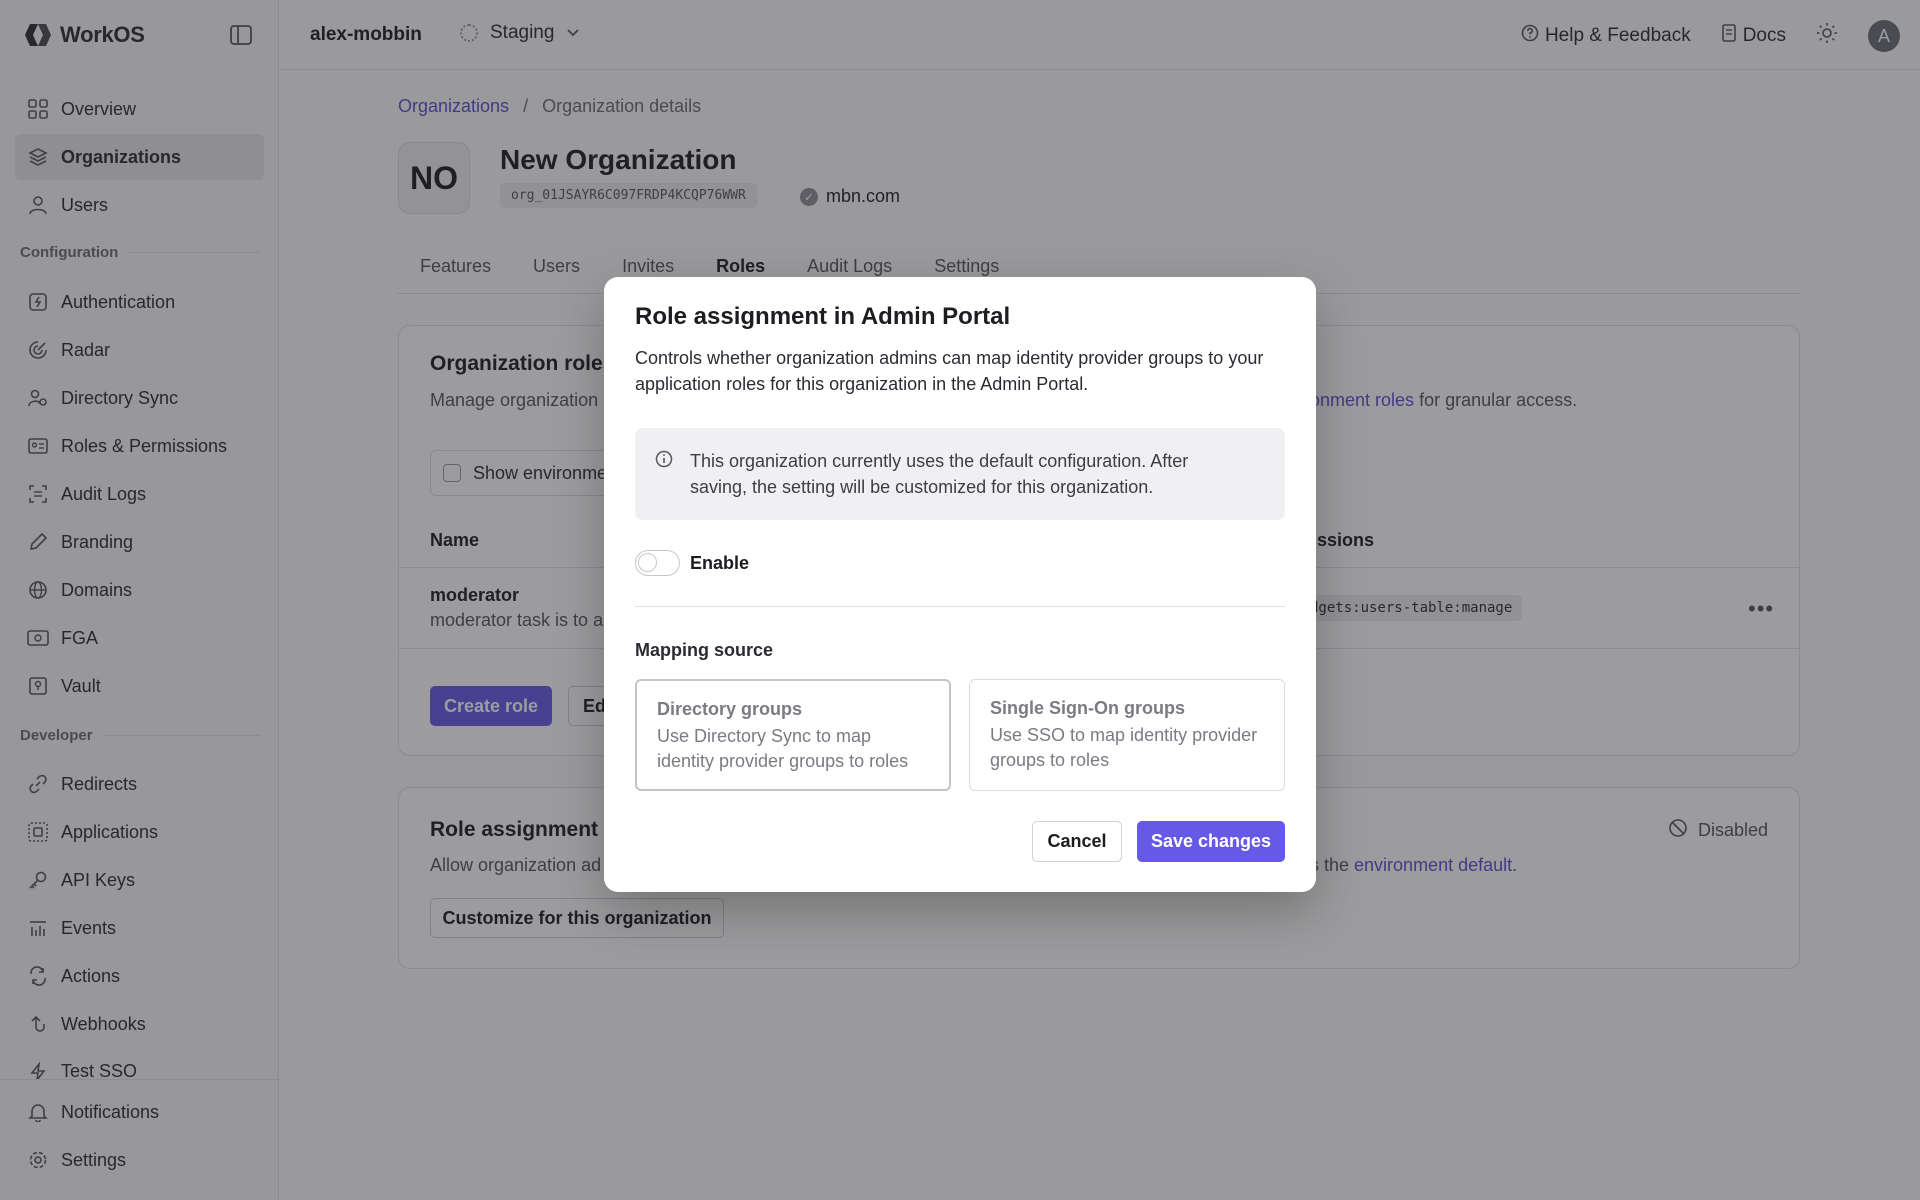 This screenshot has width=1920, height=1200. Describe the element at coordinates (823, 316) in the screenshot. I see `modal-title: Role assignment in Admin Portal` at that location.